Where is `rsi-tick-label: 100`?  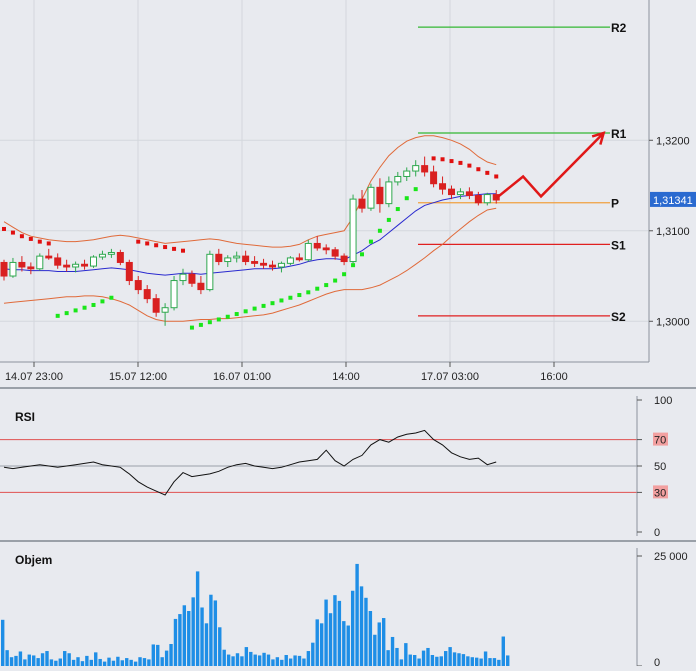
rsi-tick-label: 100 is located at coordinates (663, 401).